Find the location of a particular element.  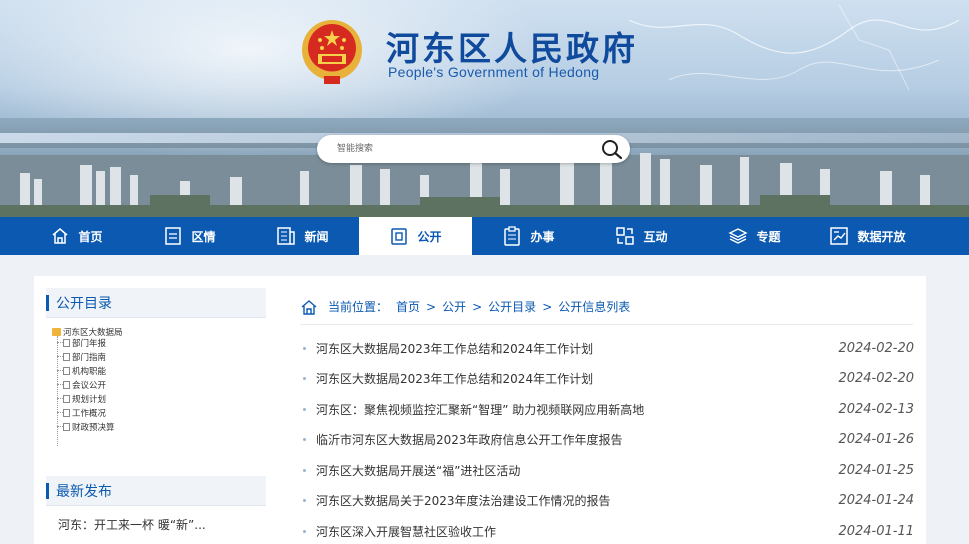

main-nav: 首页 区情 新闻 公开 办事 互动 专题 数据开放 is located at coordinates (484, 236).